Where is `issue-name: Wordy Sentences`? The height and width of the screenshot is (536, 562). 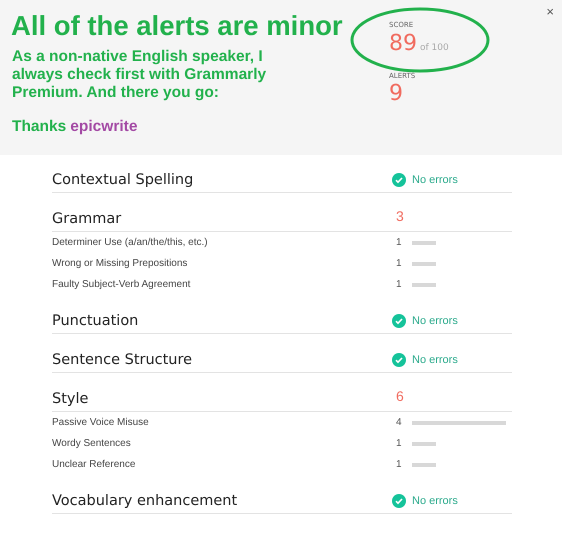
issue-name: Wordy Sentences is located at coordinates (92, 444).